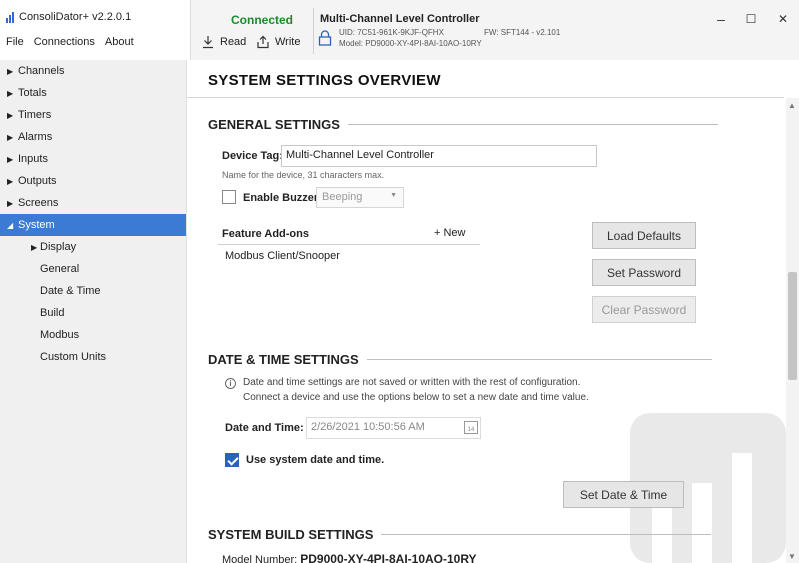 The image size is (799, 563). I want to click on app-title-text: ConsoliDator+ v2.2.0.1, so click(75, 17).